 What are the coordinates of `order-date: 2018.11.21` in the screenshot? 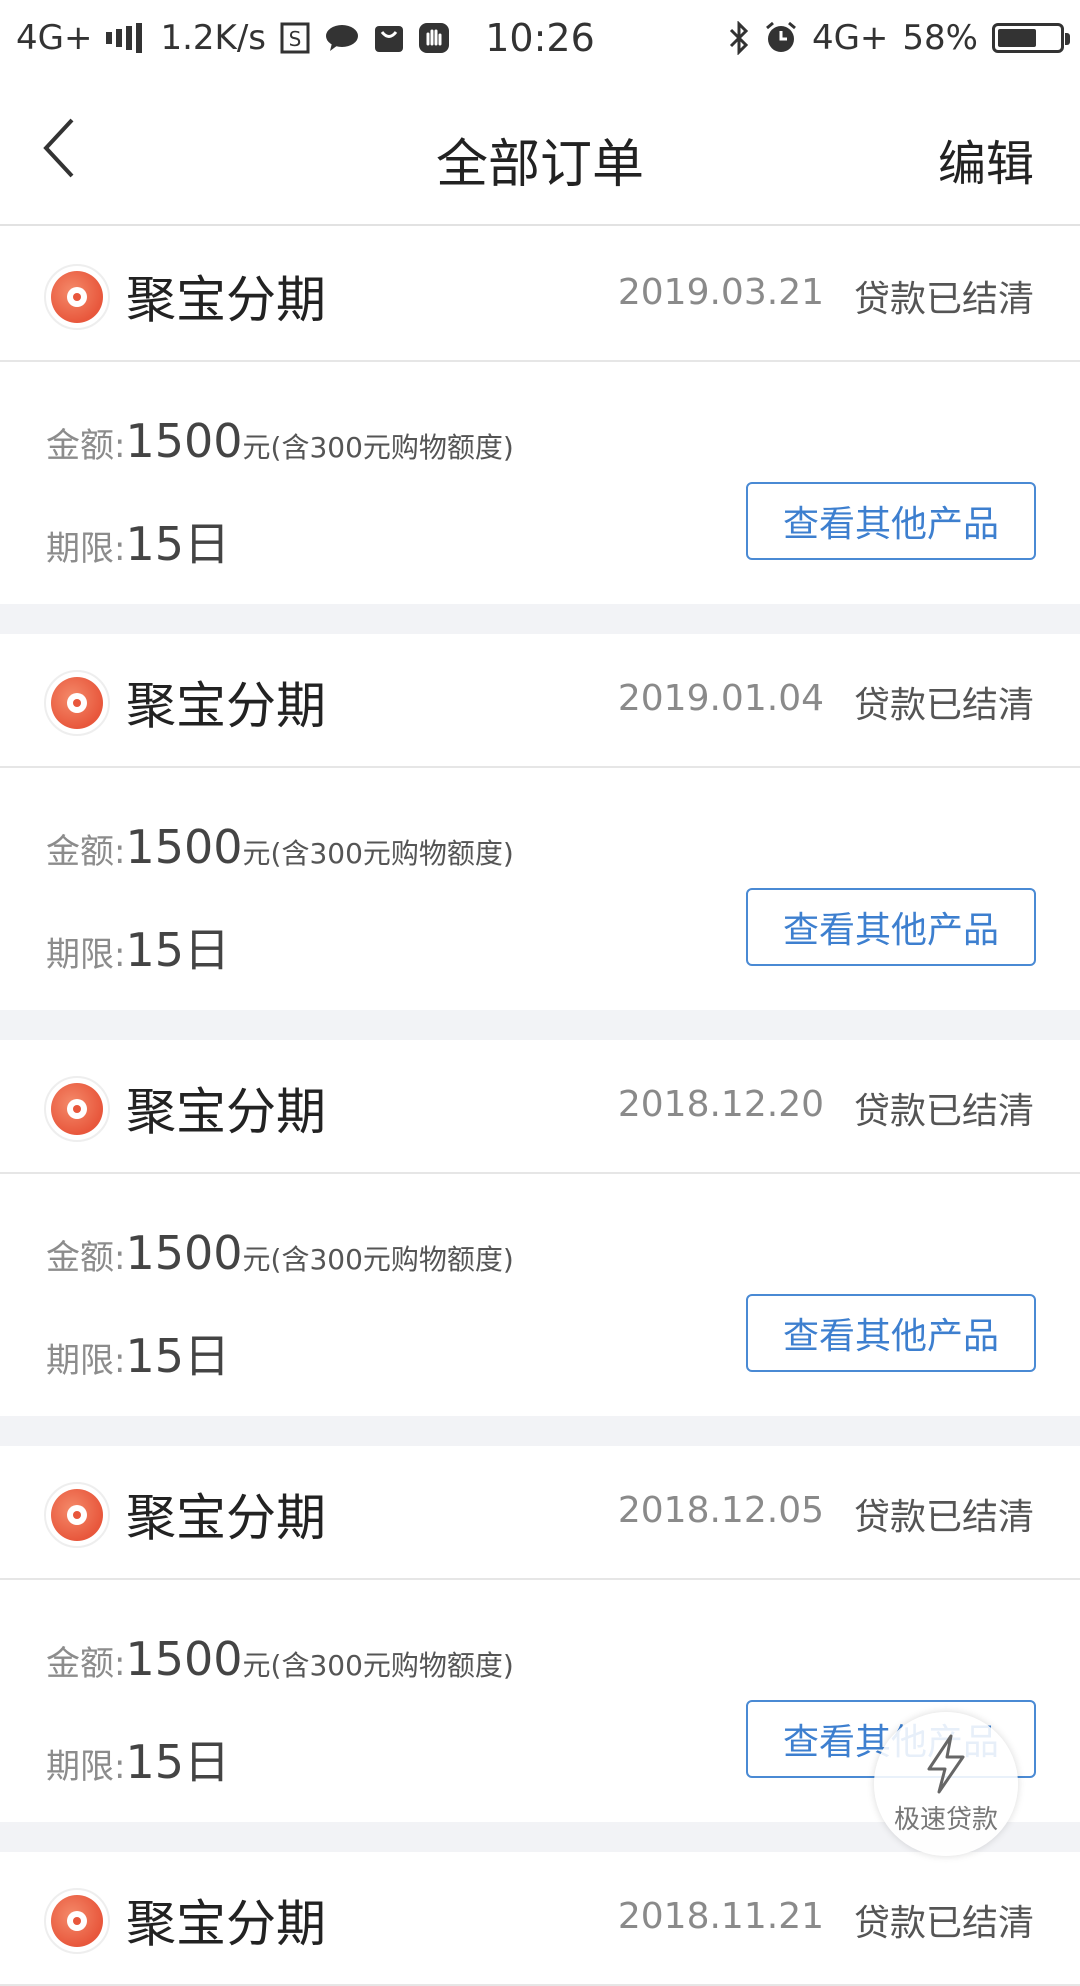 It's located at (720, 1916).